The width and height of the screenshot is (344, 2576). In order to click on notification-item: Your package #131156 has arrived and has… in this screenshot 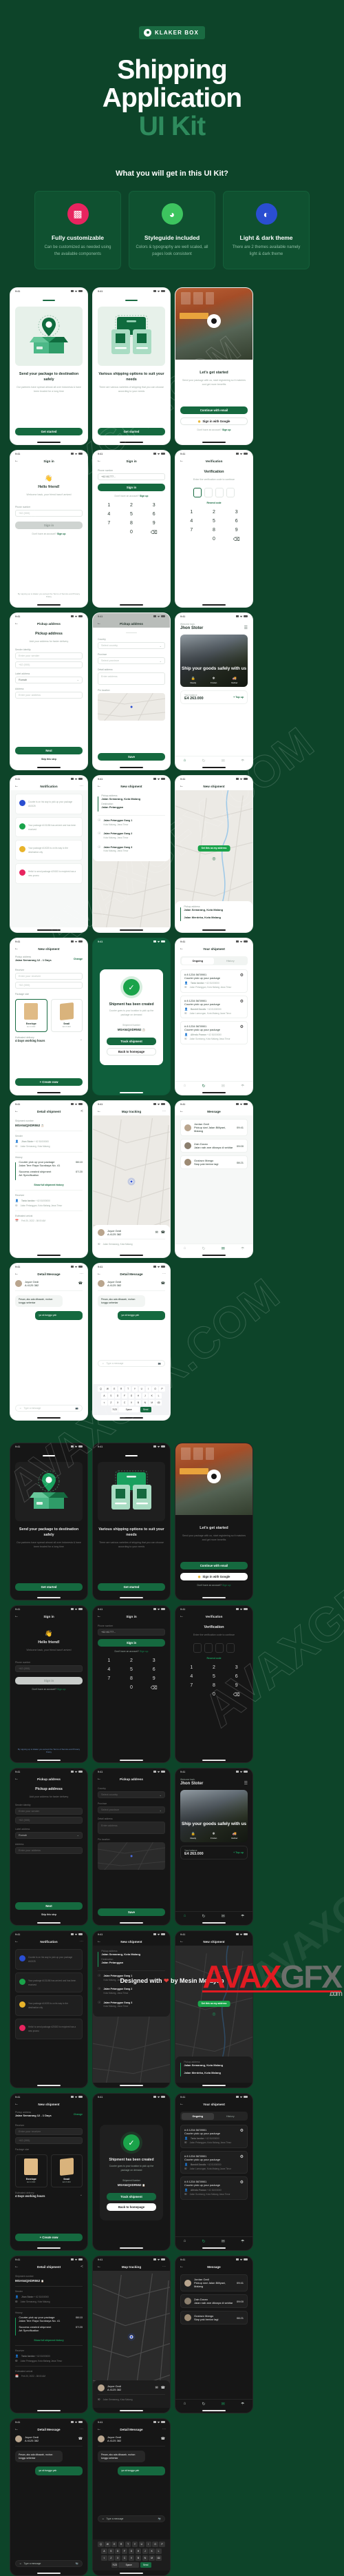, I will do `click(49, 827)`.